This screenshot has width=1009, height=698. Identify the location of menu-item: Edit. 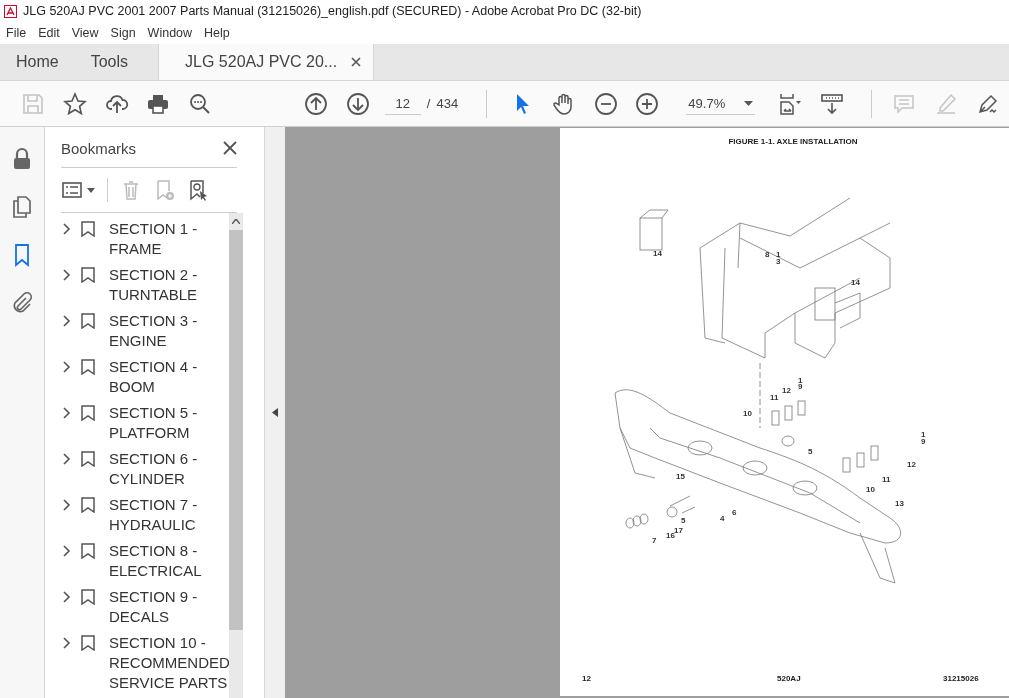
(49, 33).